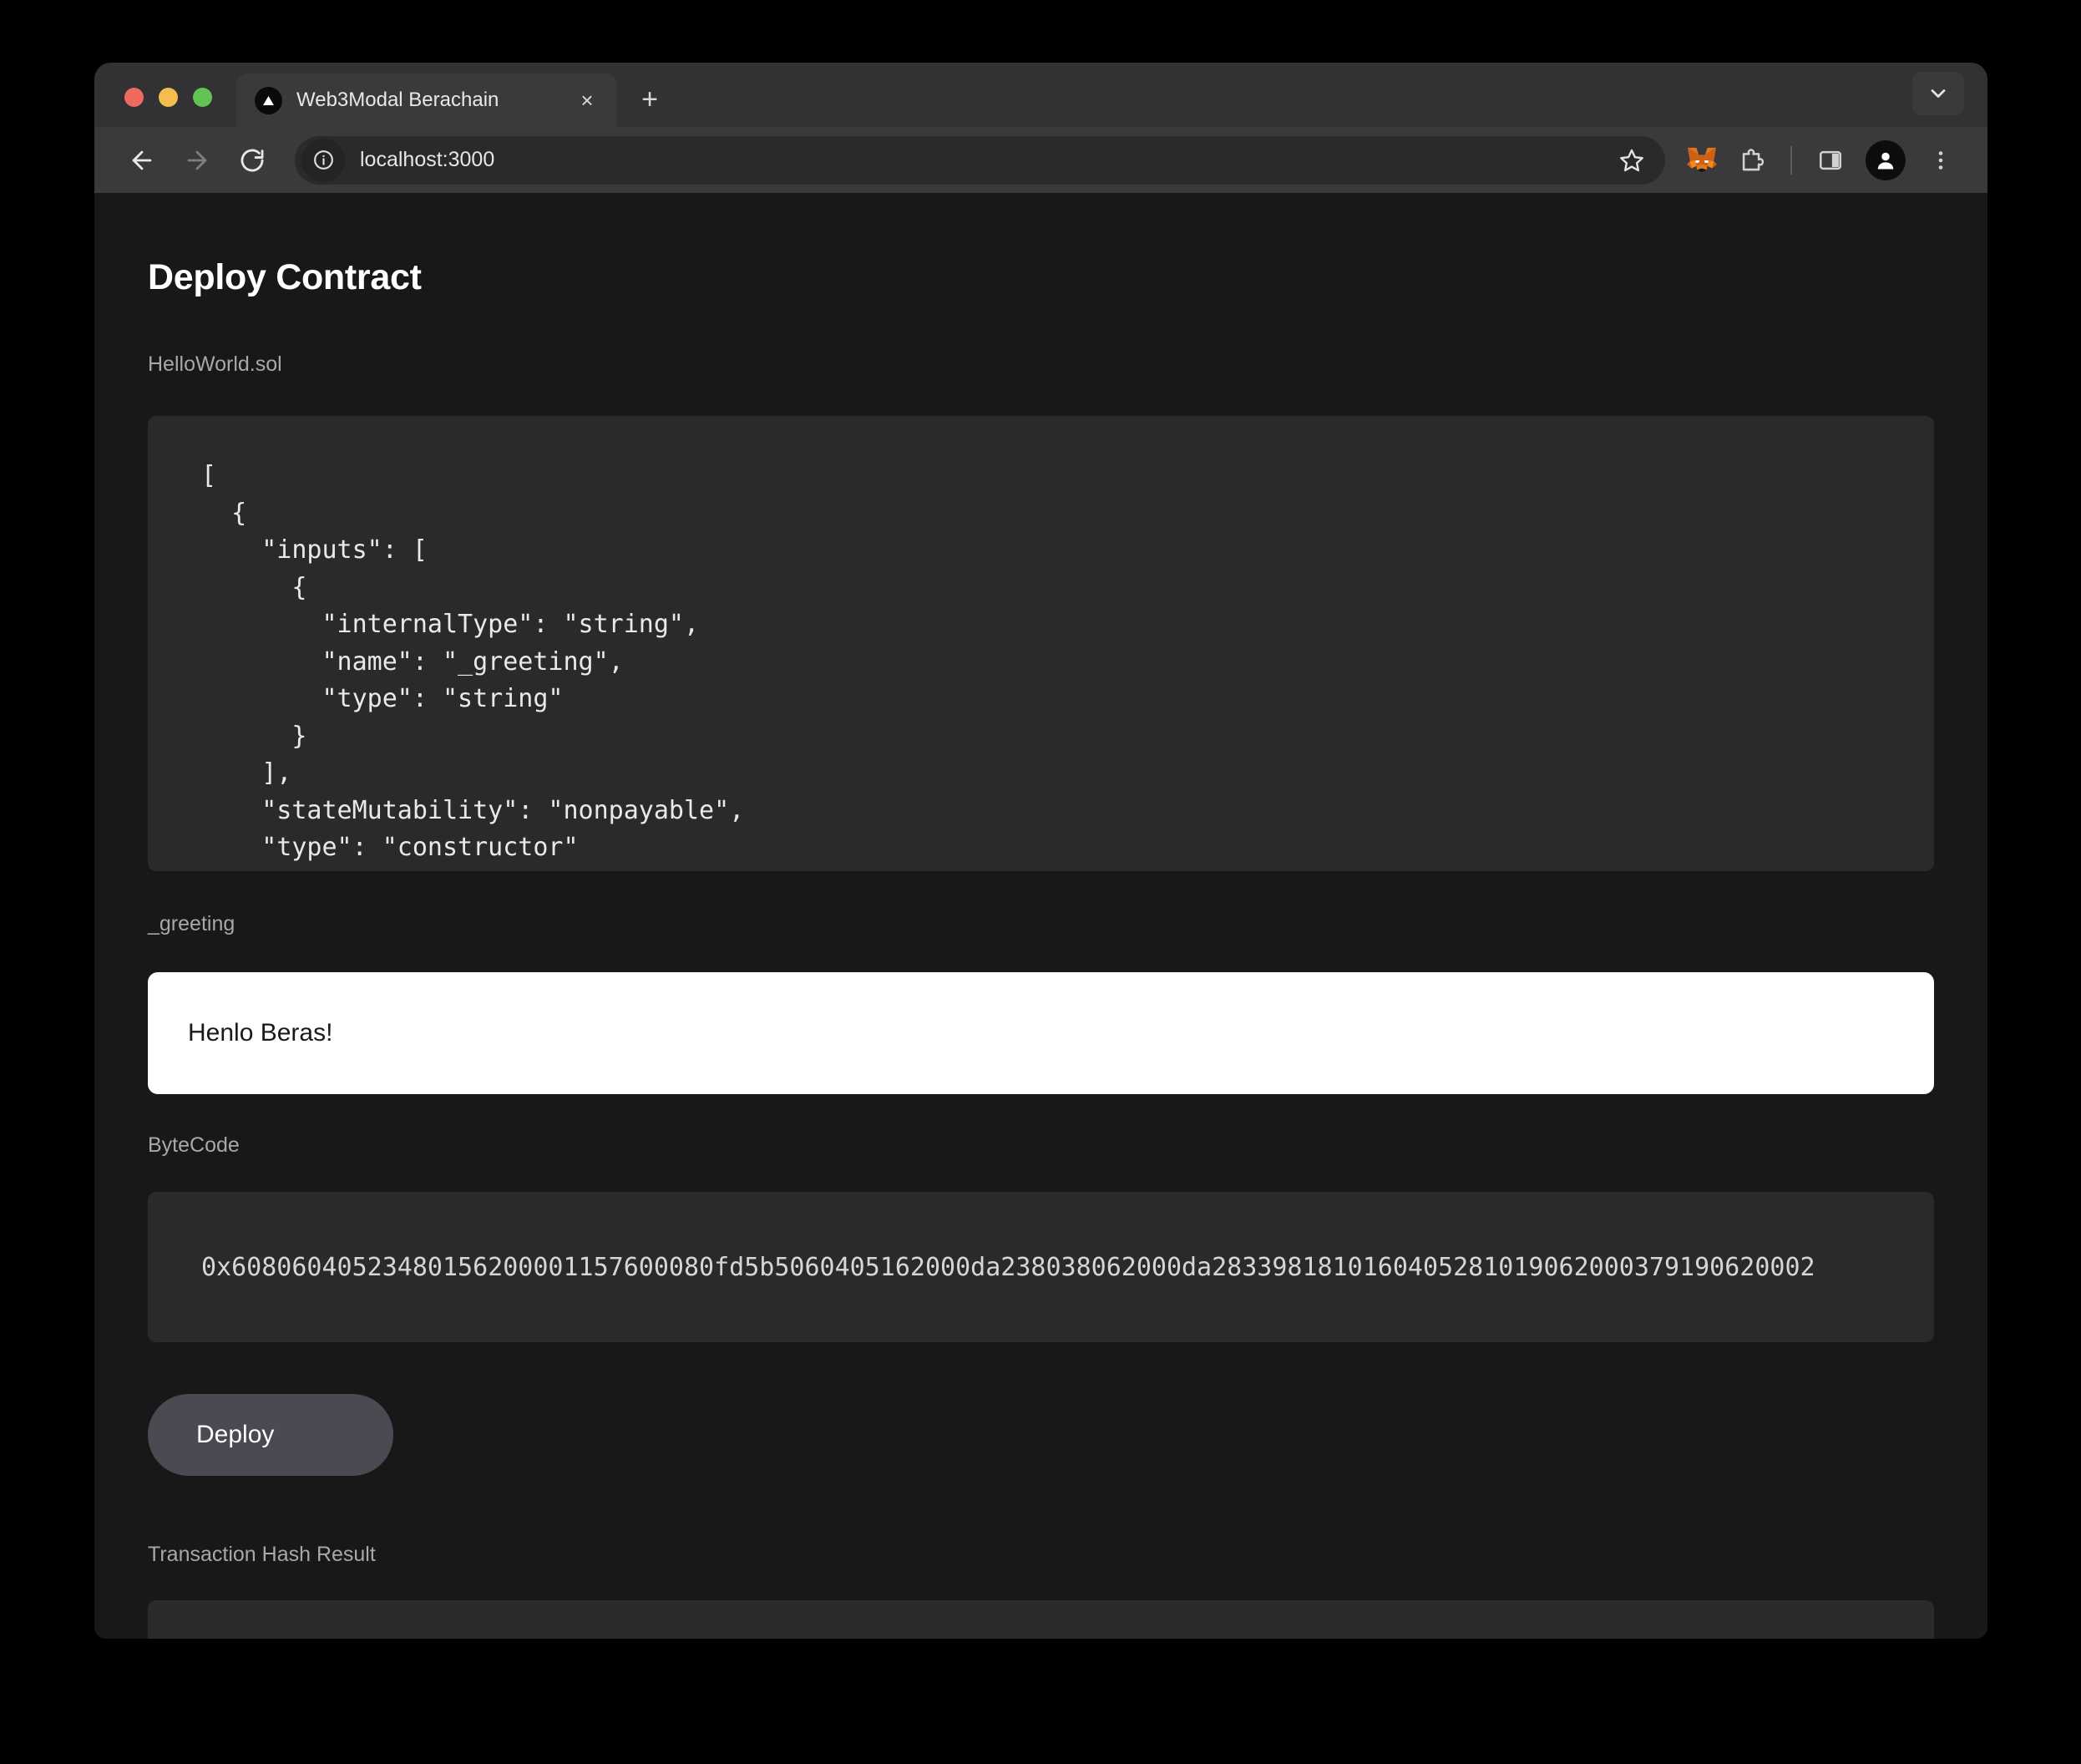 Image resolution: width=2081 pixels, height=1764 pixels. I want to click on browser-tab-active: Web3Modal Berachain ×, so click(426, 100).